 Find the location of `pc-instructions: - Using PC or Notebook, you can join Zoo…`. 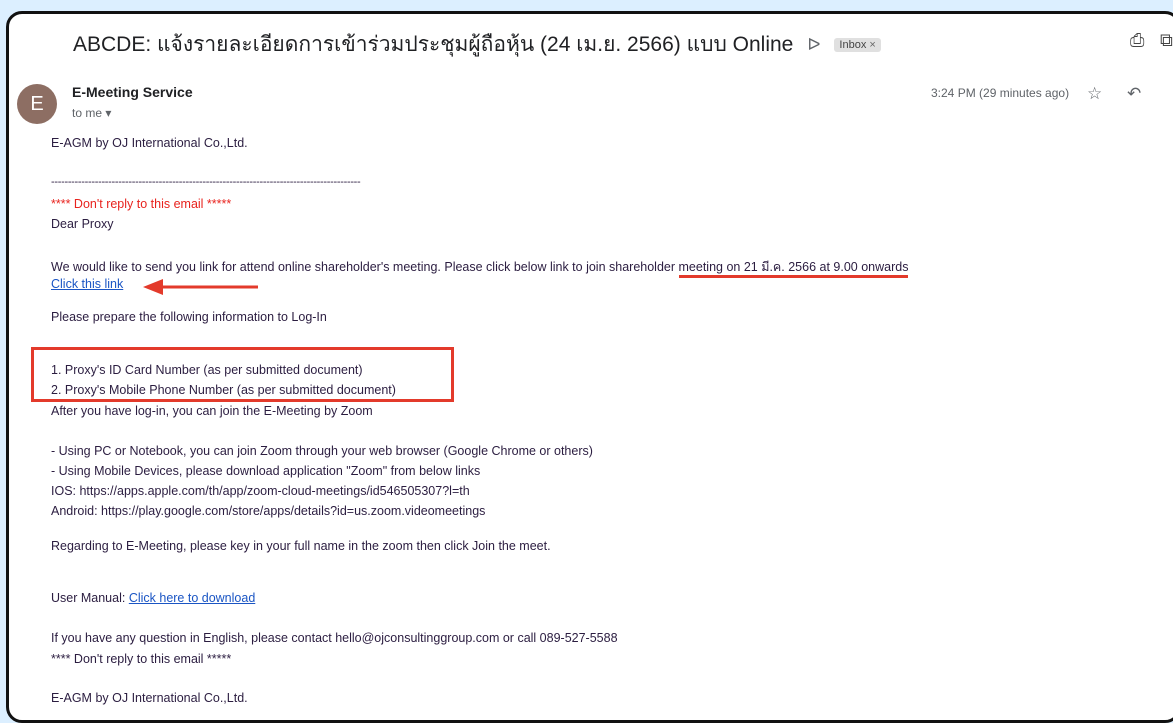

pc-instructions: - Using PC or Notebook, you can join Zoo… is located at coordinates (322, 451).